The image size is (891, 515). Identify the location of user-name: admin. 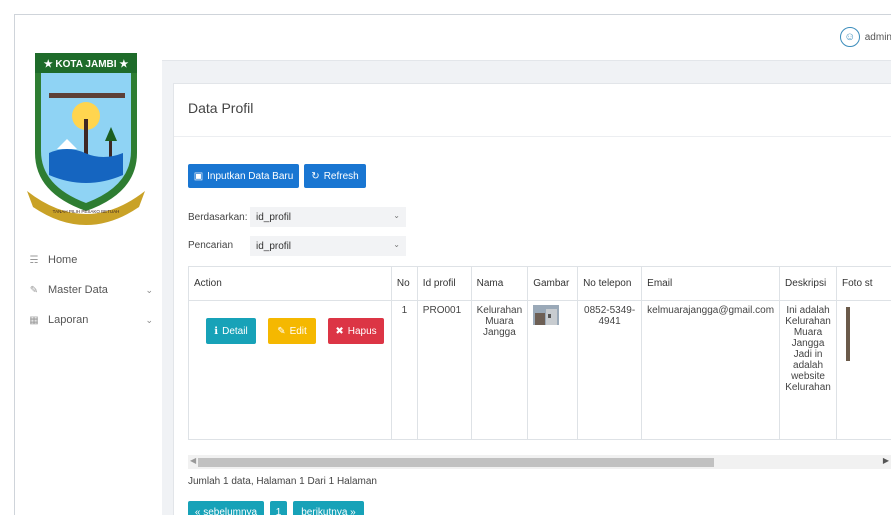
(877, 37).